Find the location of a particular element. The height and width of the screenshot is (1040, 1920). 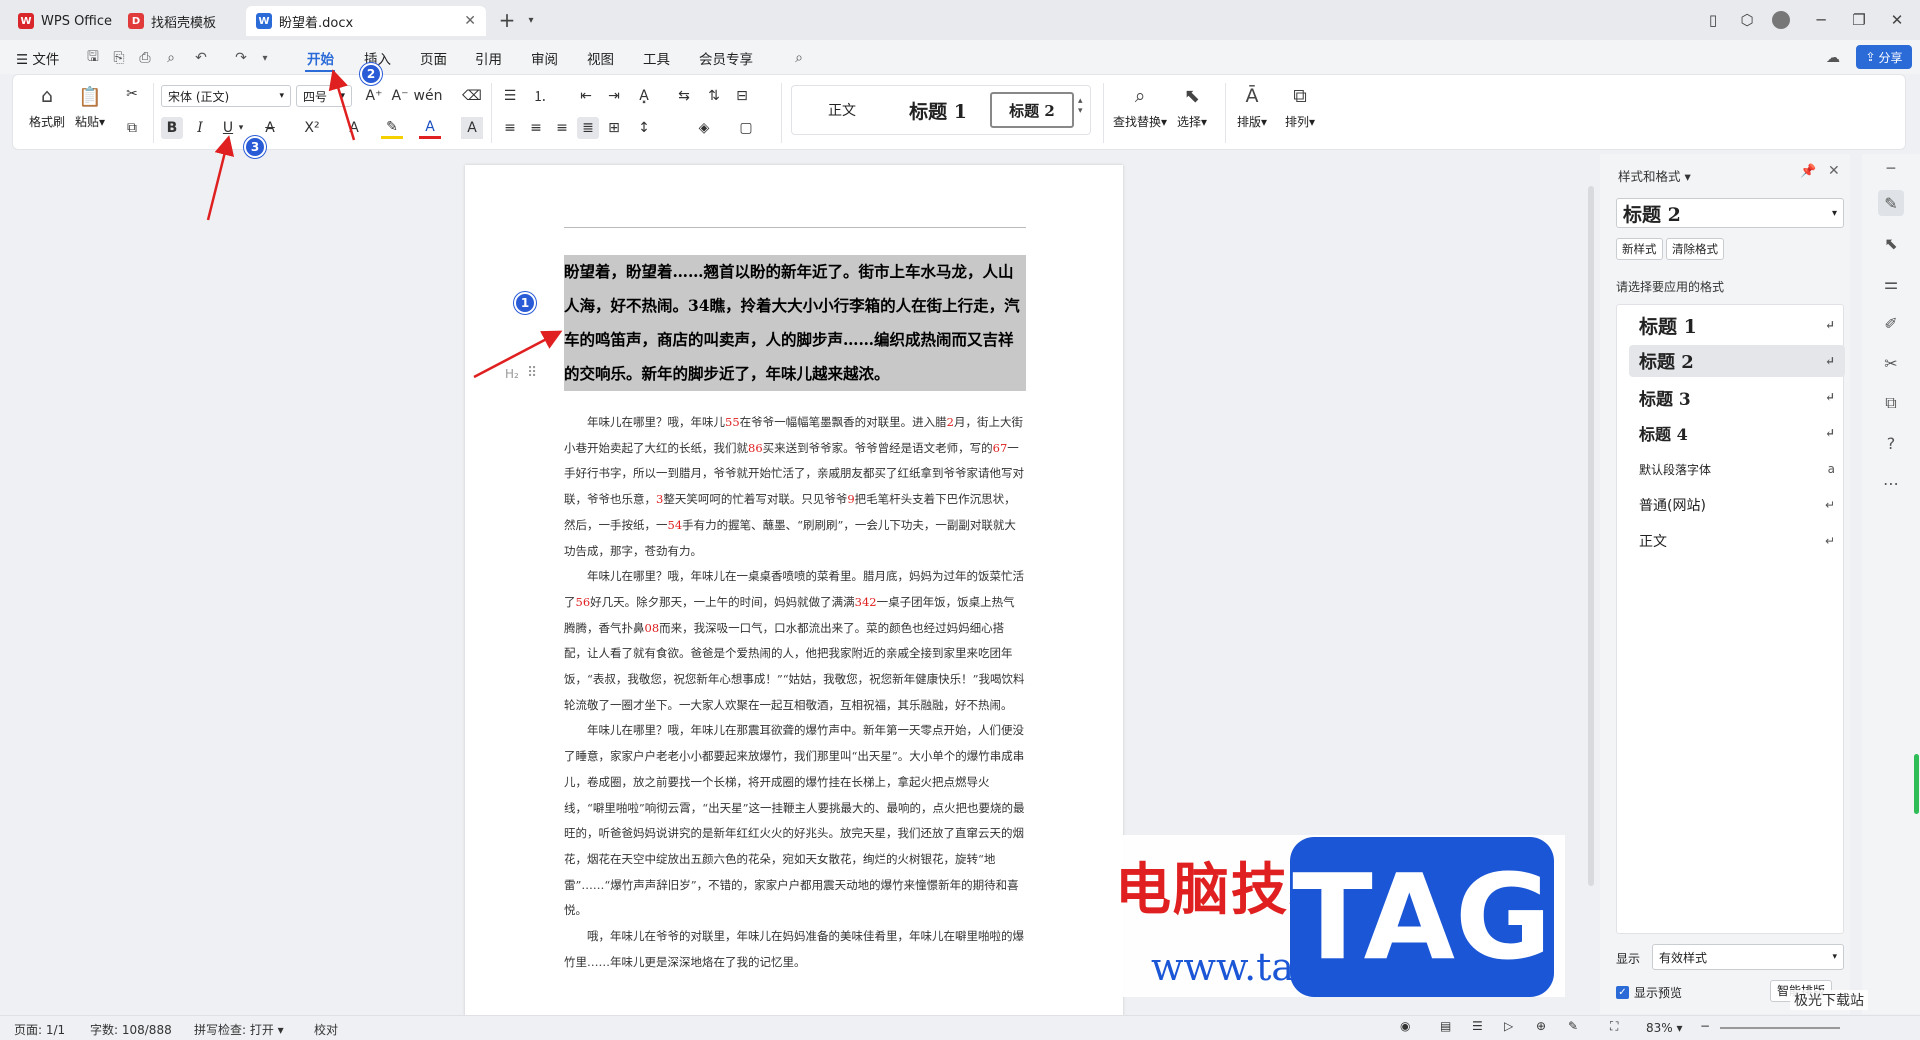

watermark-tag: TAG is located at coordinates (1422, 917).